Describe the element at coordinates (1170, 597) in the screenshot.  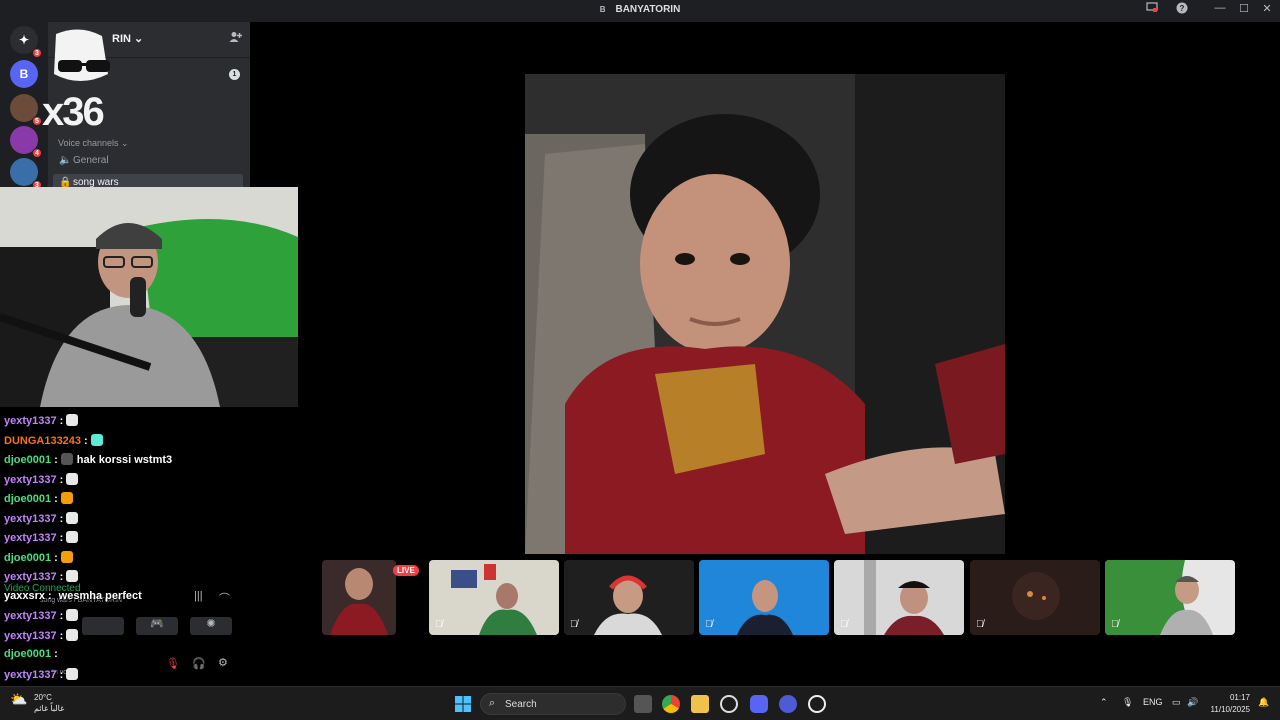
I see `participant-7-tile: 🎙̸` at that location.